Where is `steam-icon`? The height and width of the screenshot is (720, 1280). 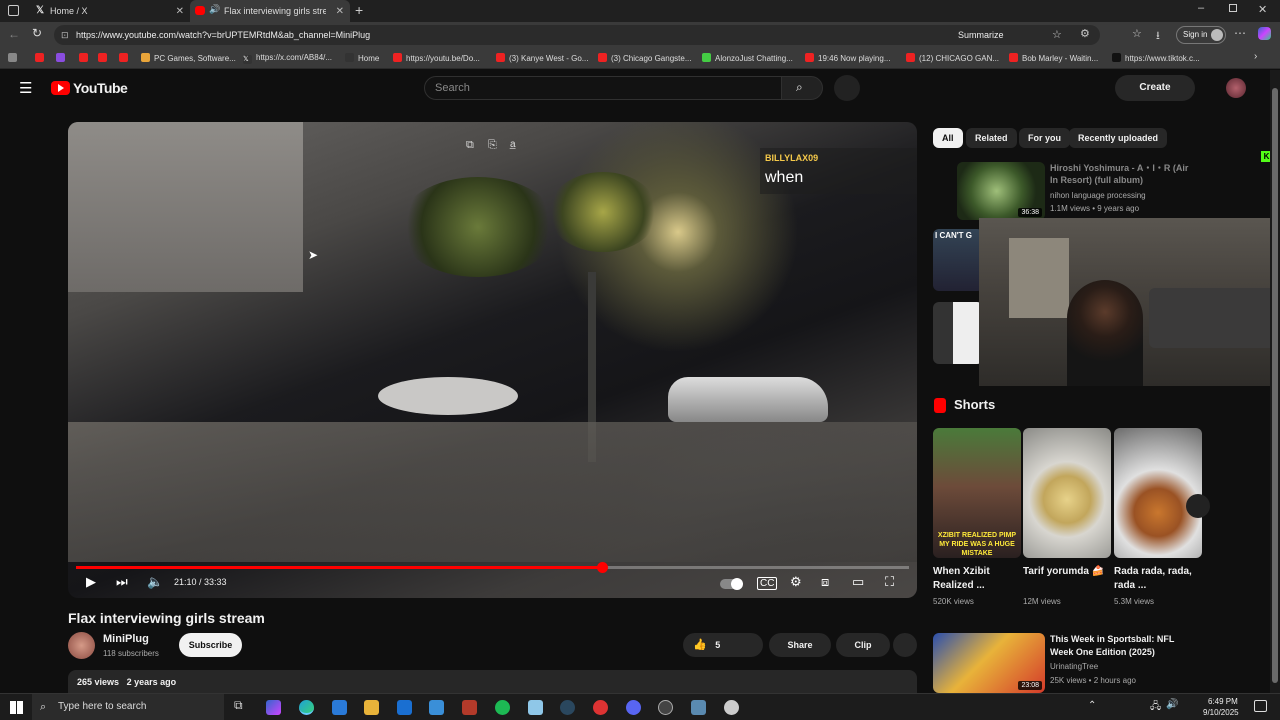 steam-icon is located at coordinates (567, 707).